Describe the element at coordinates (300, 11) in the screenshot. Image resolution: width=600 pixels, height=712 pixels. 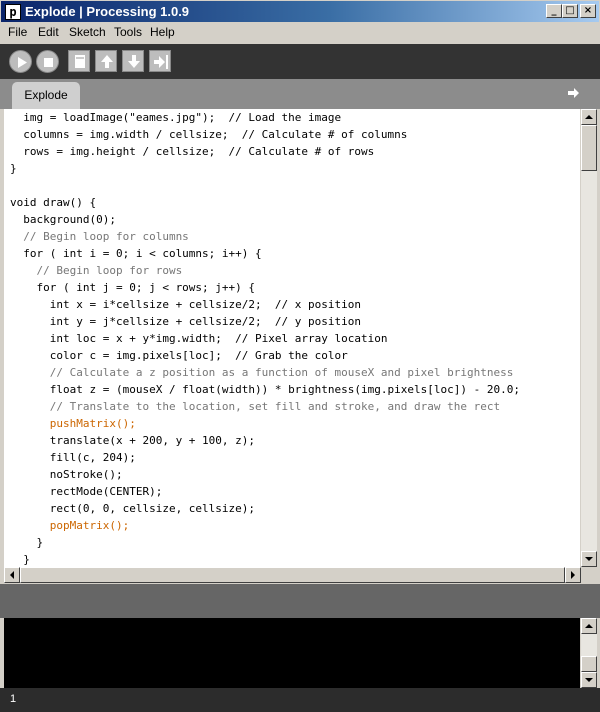
I see `title-bar: p Explode | Processing 1.0.9 _ □ ×` at that location.